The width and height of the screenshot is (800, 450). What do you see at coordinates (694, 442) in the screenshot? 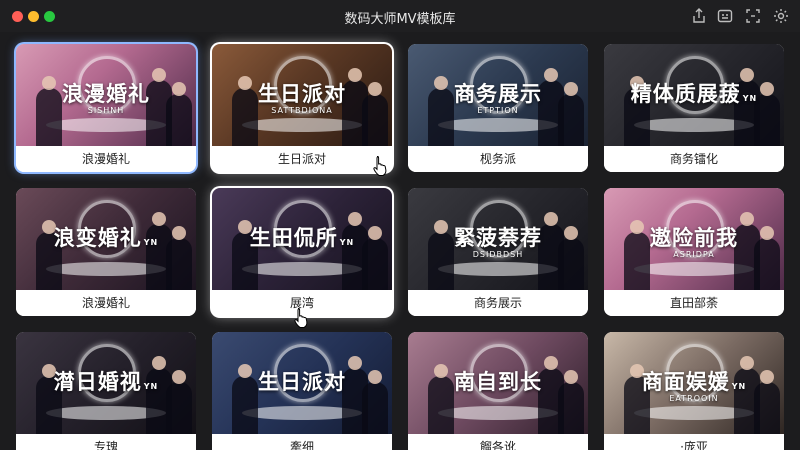
I see `template-caption: ·庞亚` at bounding box center [694, 442].